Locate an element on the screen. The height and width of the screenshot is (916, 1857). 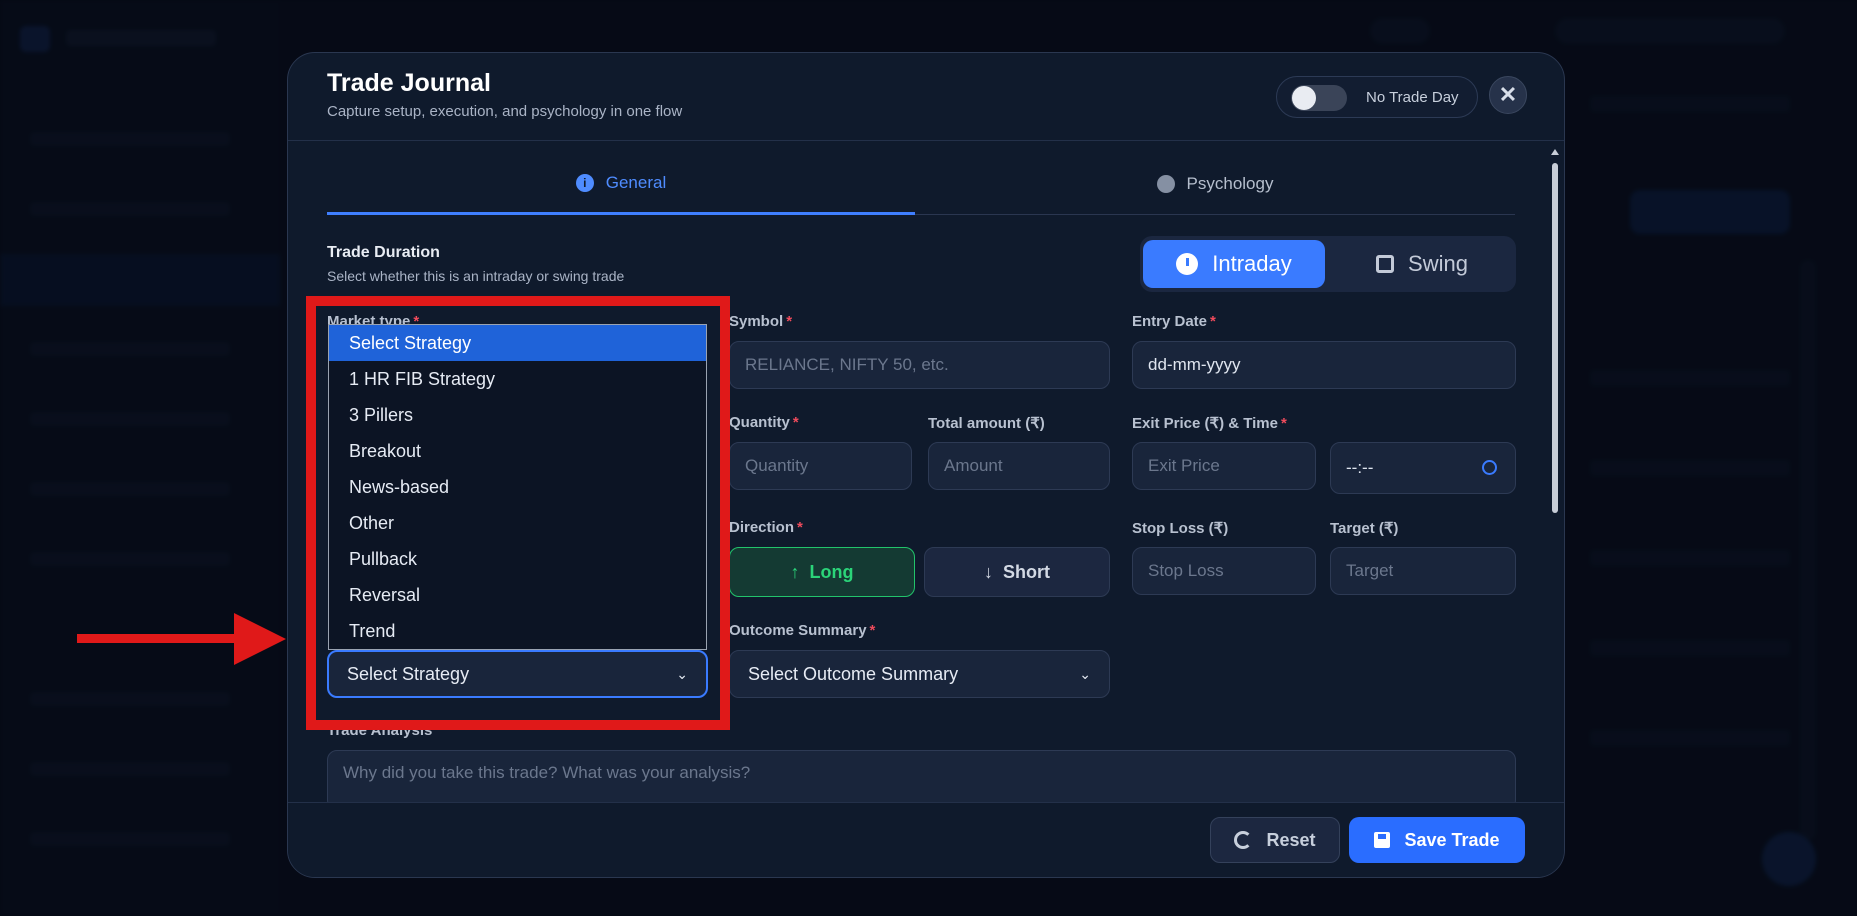
save-trade-label: Save Trade is located at coordinates (1452, 839).